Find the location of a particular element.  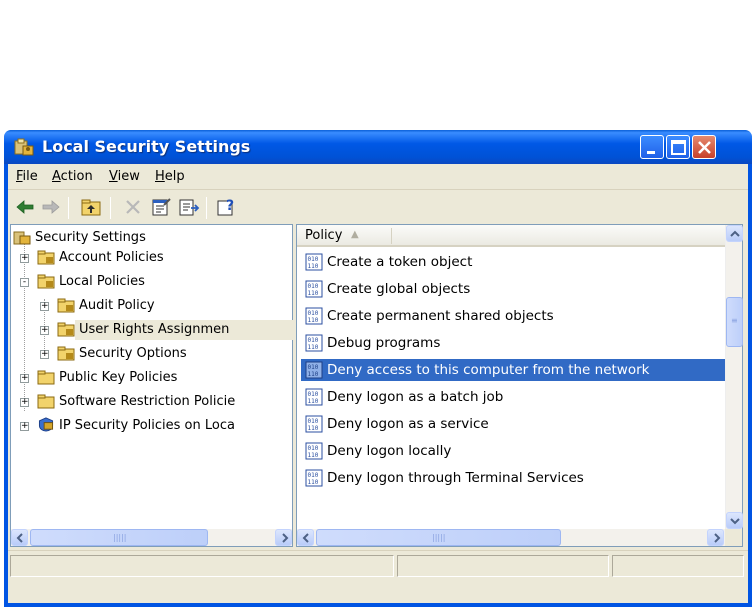

tree-item-ip-security-policies: + IP Security Policies on Loca is located at coordinates (151, 426).